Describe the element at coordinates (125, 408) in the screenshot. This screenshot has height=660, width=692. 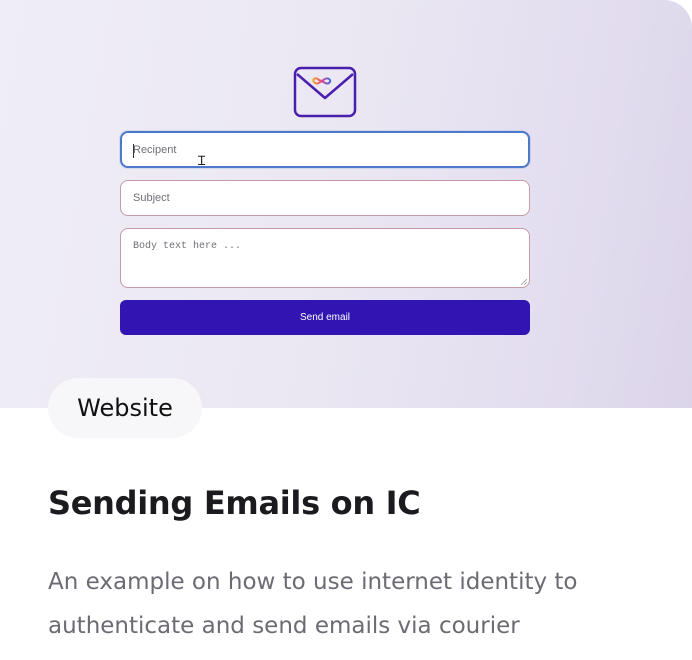
I see `category-tag: Website` at that location.